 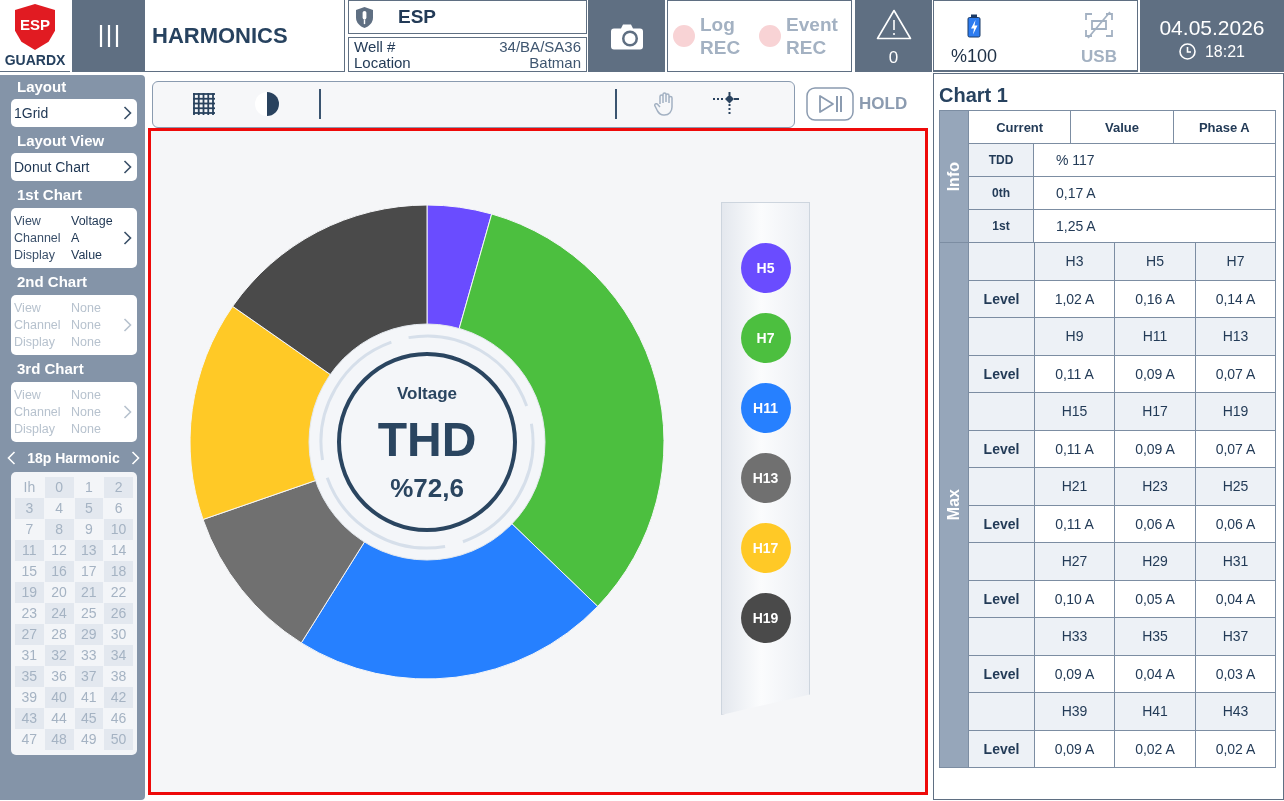 I want to click on field-value: Batman, so click(x=554, y=62).